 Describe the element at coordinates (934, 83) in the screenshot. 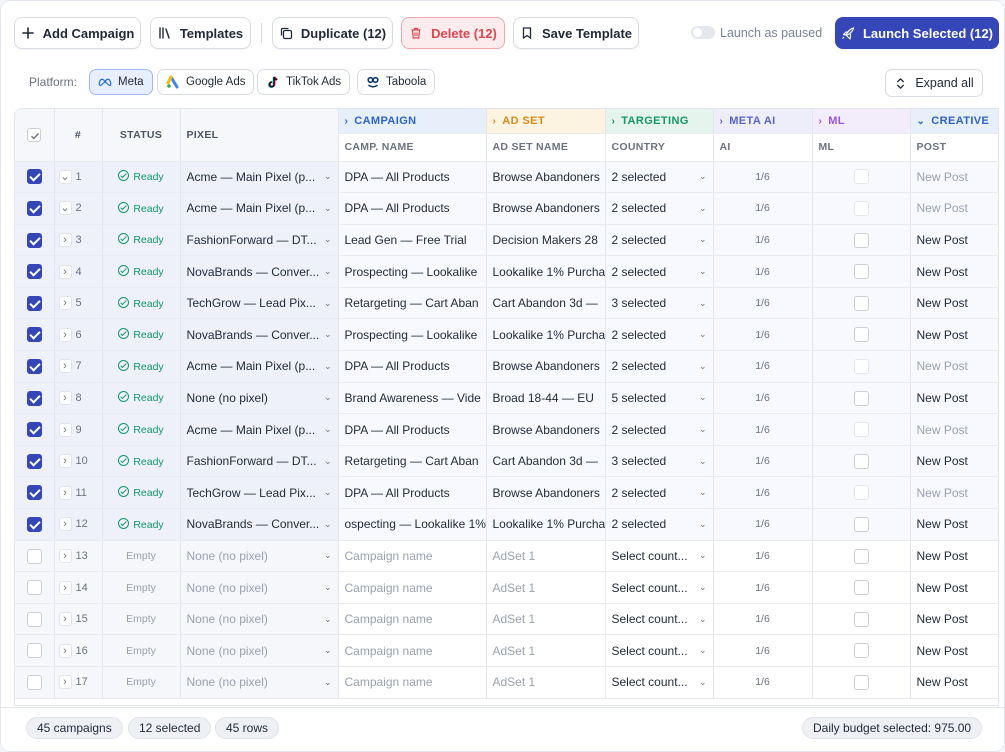

I see `expand-all-button: Expand all` at that location.